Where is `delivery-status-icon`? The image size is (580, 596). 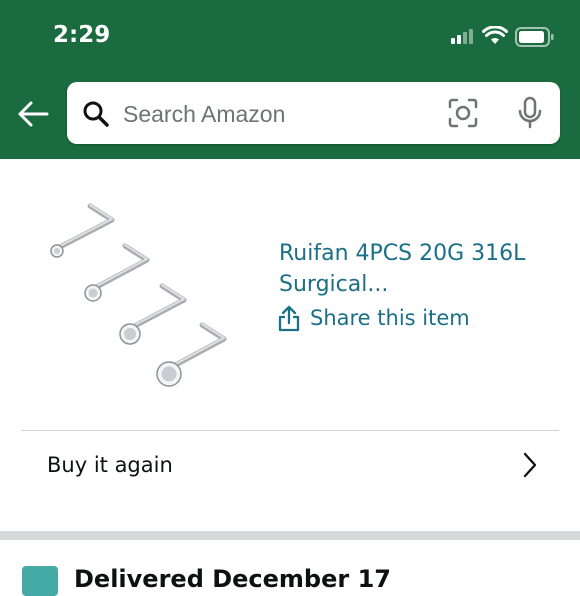 delivery-status-icon is located at coordinates (40, 581).